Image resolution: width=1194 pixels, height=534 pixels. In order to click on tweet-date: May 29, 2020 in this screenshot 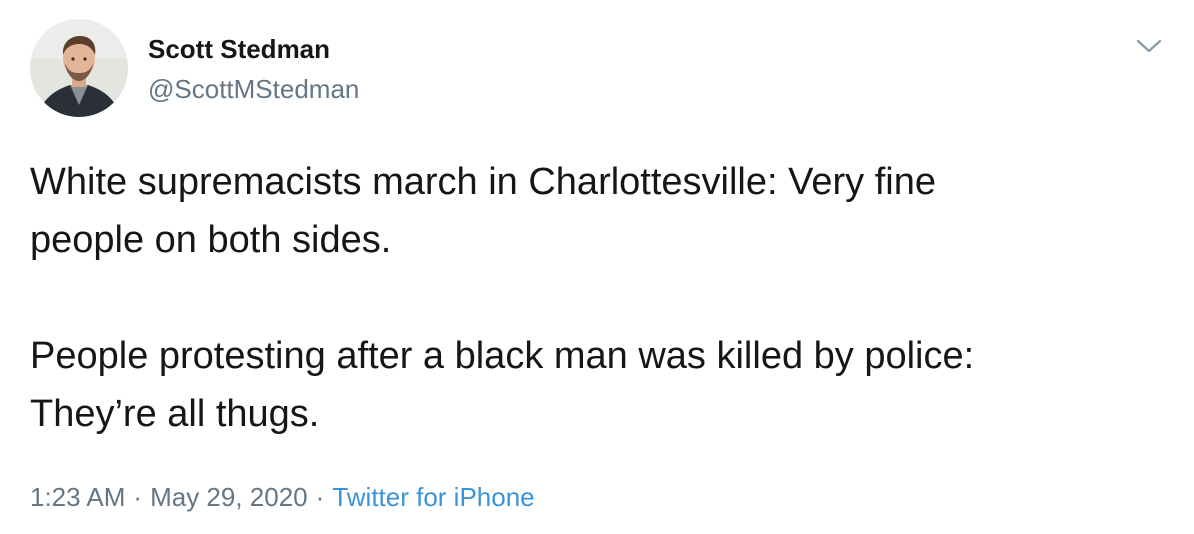, I will do `click(229, 497)`.